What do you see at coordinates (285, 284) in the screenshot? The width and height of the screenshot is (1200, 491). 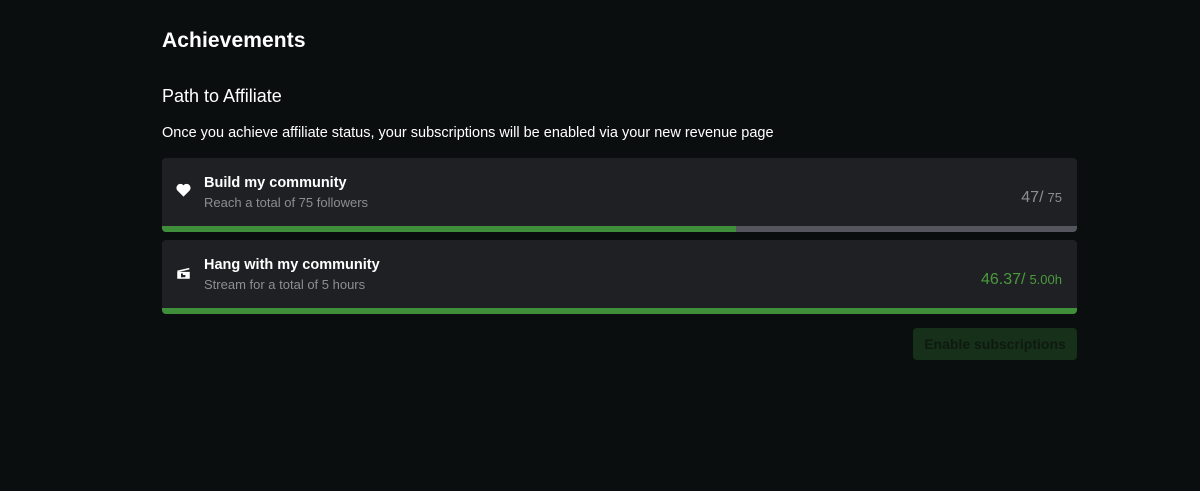 I see `achievement-description: Stream for a total of 5 hours` at bounding box center [285, 284].